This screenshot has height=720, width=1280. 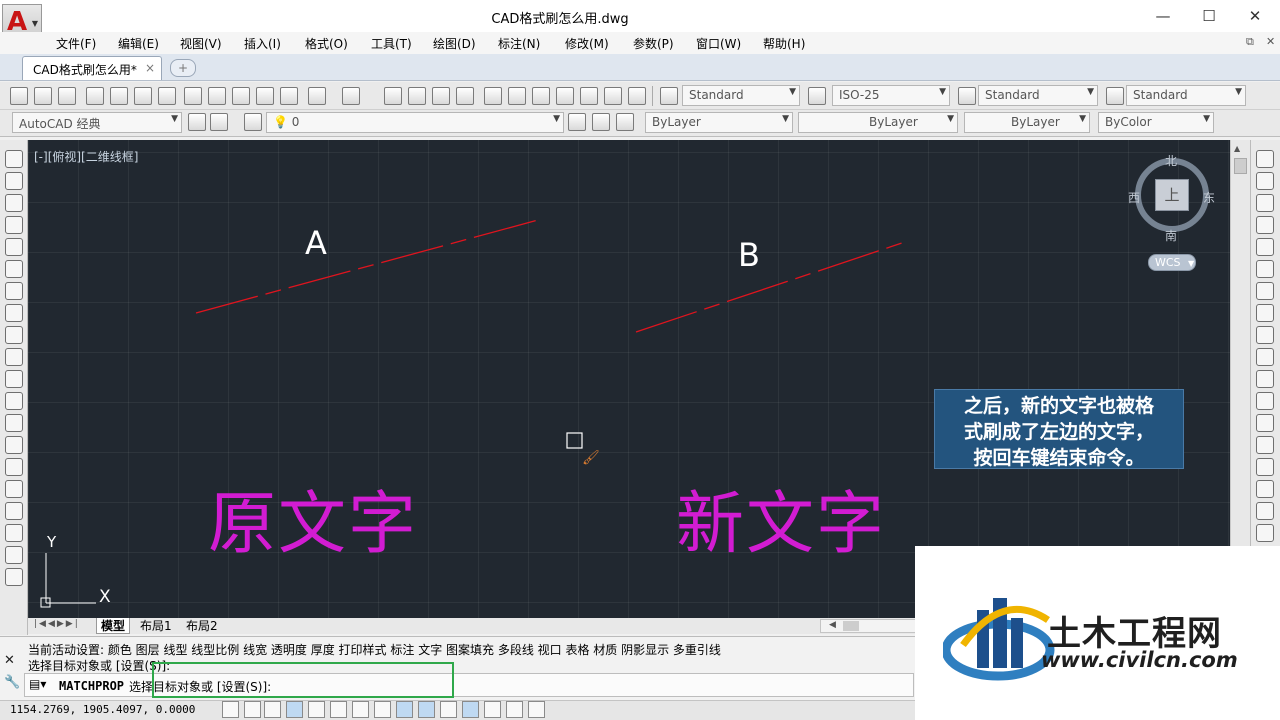 I want to click on pan-icon, so click(x=393, y=96).